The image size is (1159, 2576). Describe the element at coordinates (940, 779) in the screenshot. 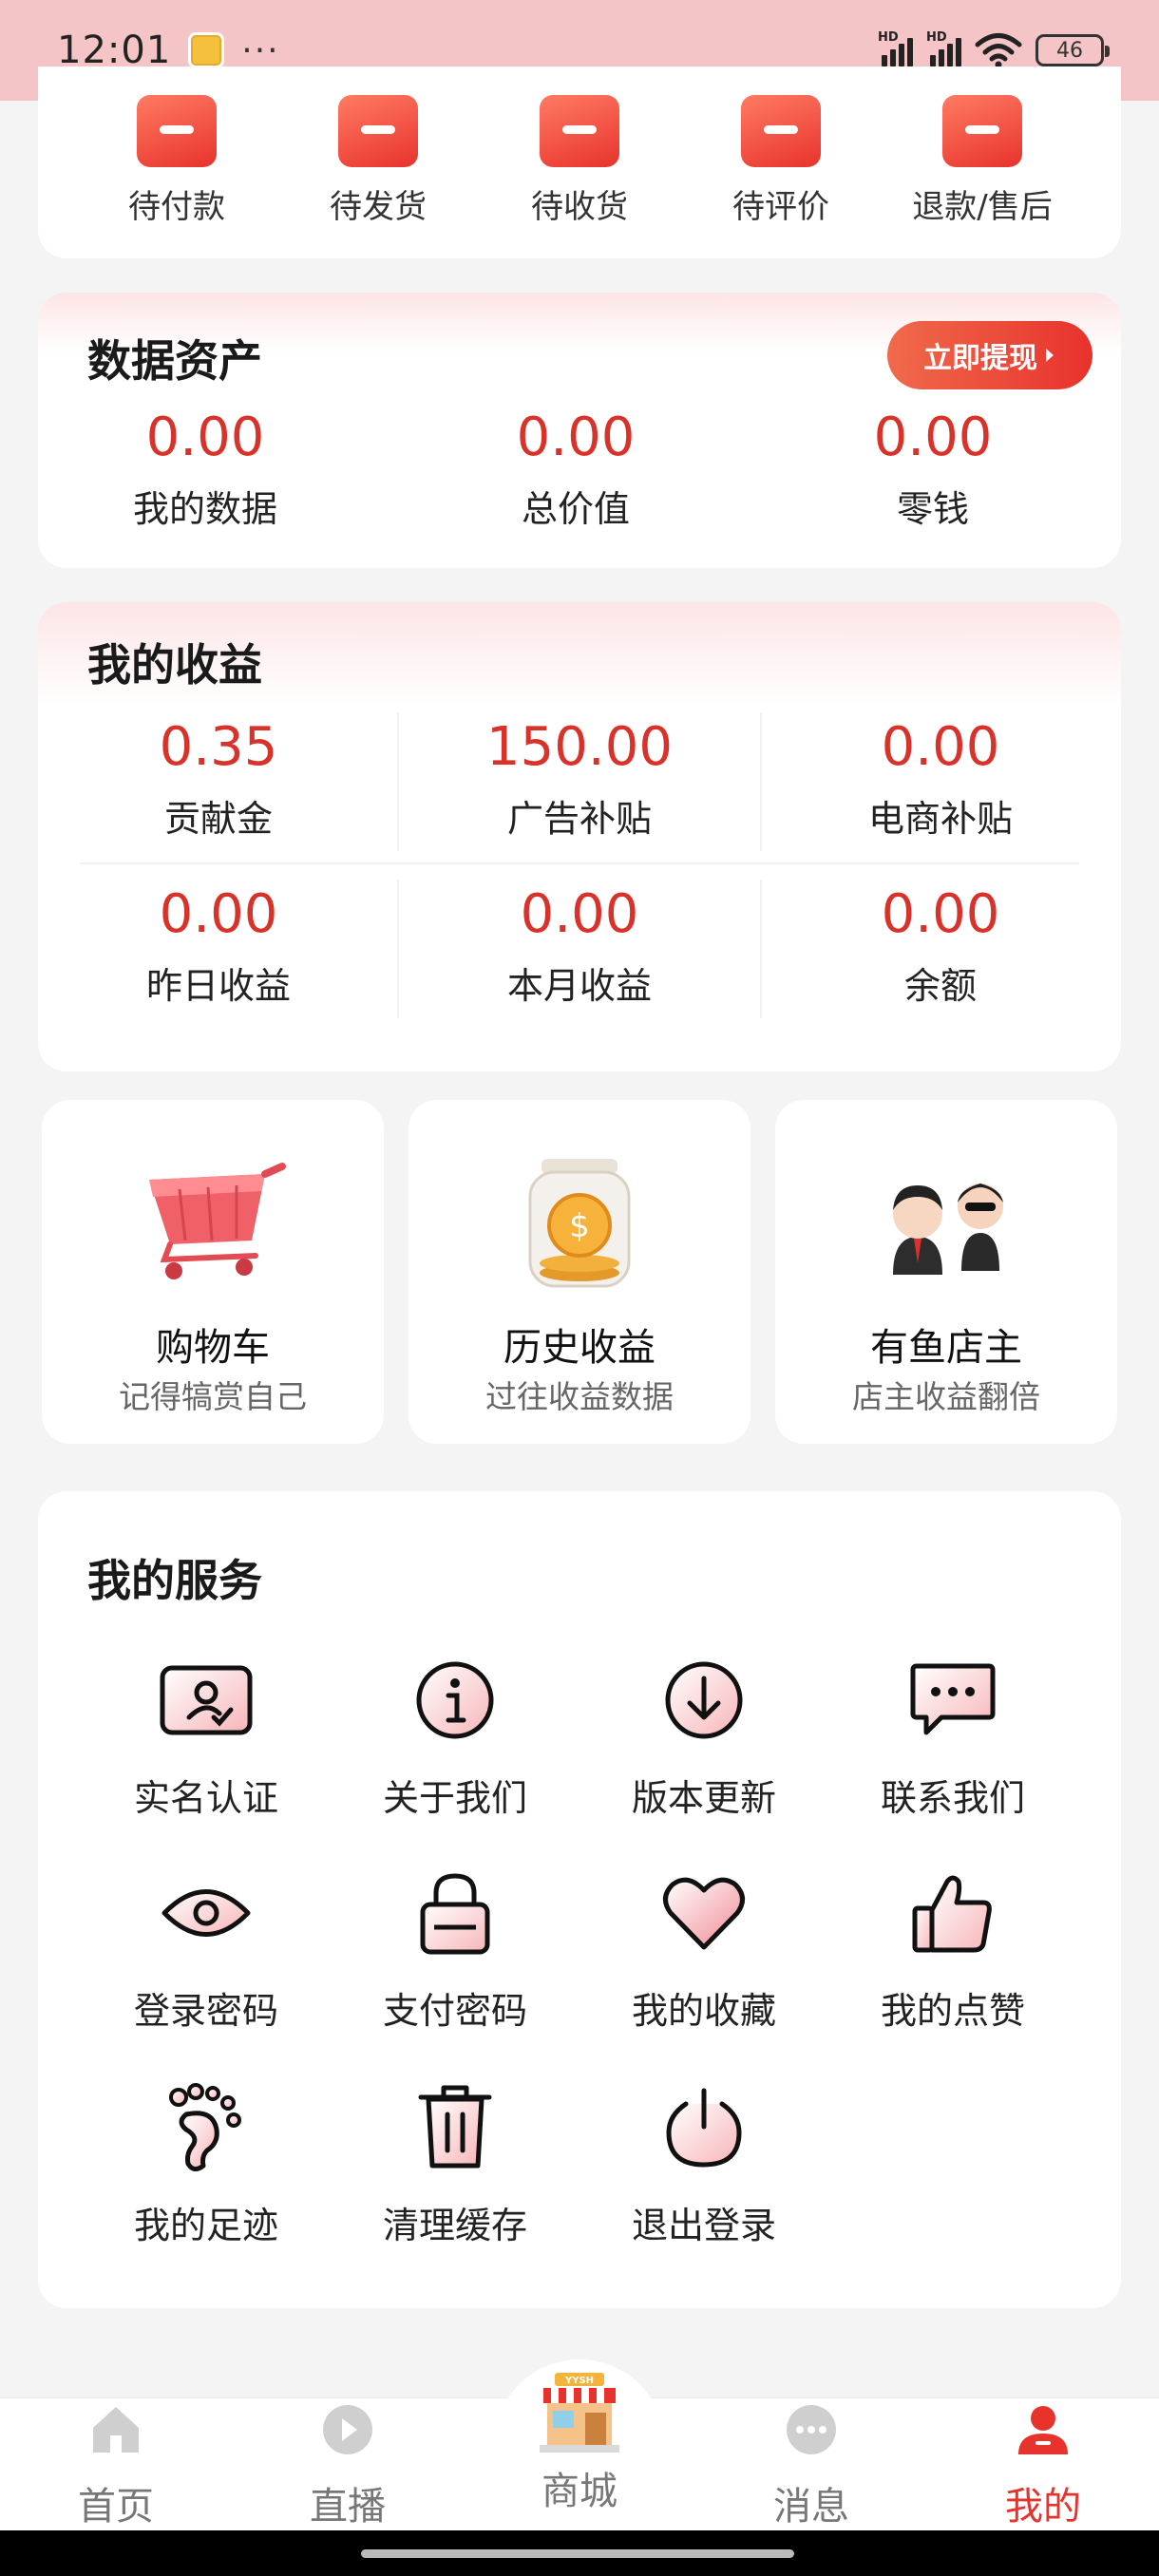

I see `ecommerce-subsidy-stat: 0.00 电商补贴` at that location.